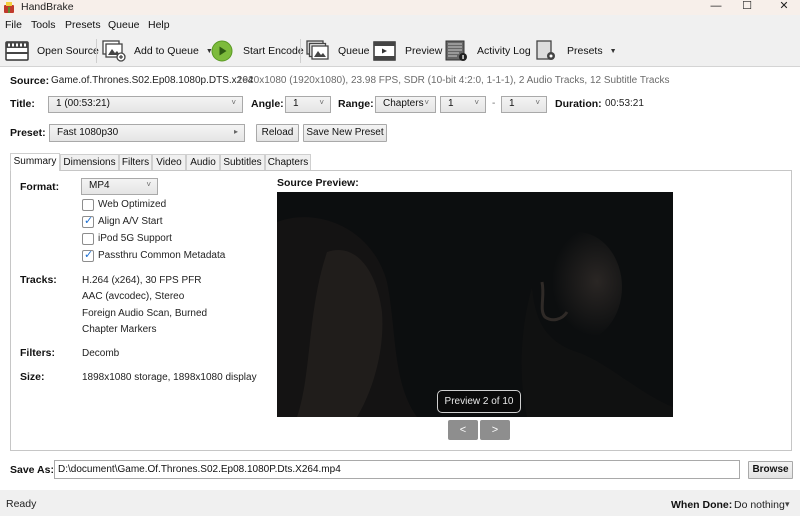  I want to click on tab-dimensions: Dimensions, so click(89, 162).